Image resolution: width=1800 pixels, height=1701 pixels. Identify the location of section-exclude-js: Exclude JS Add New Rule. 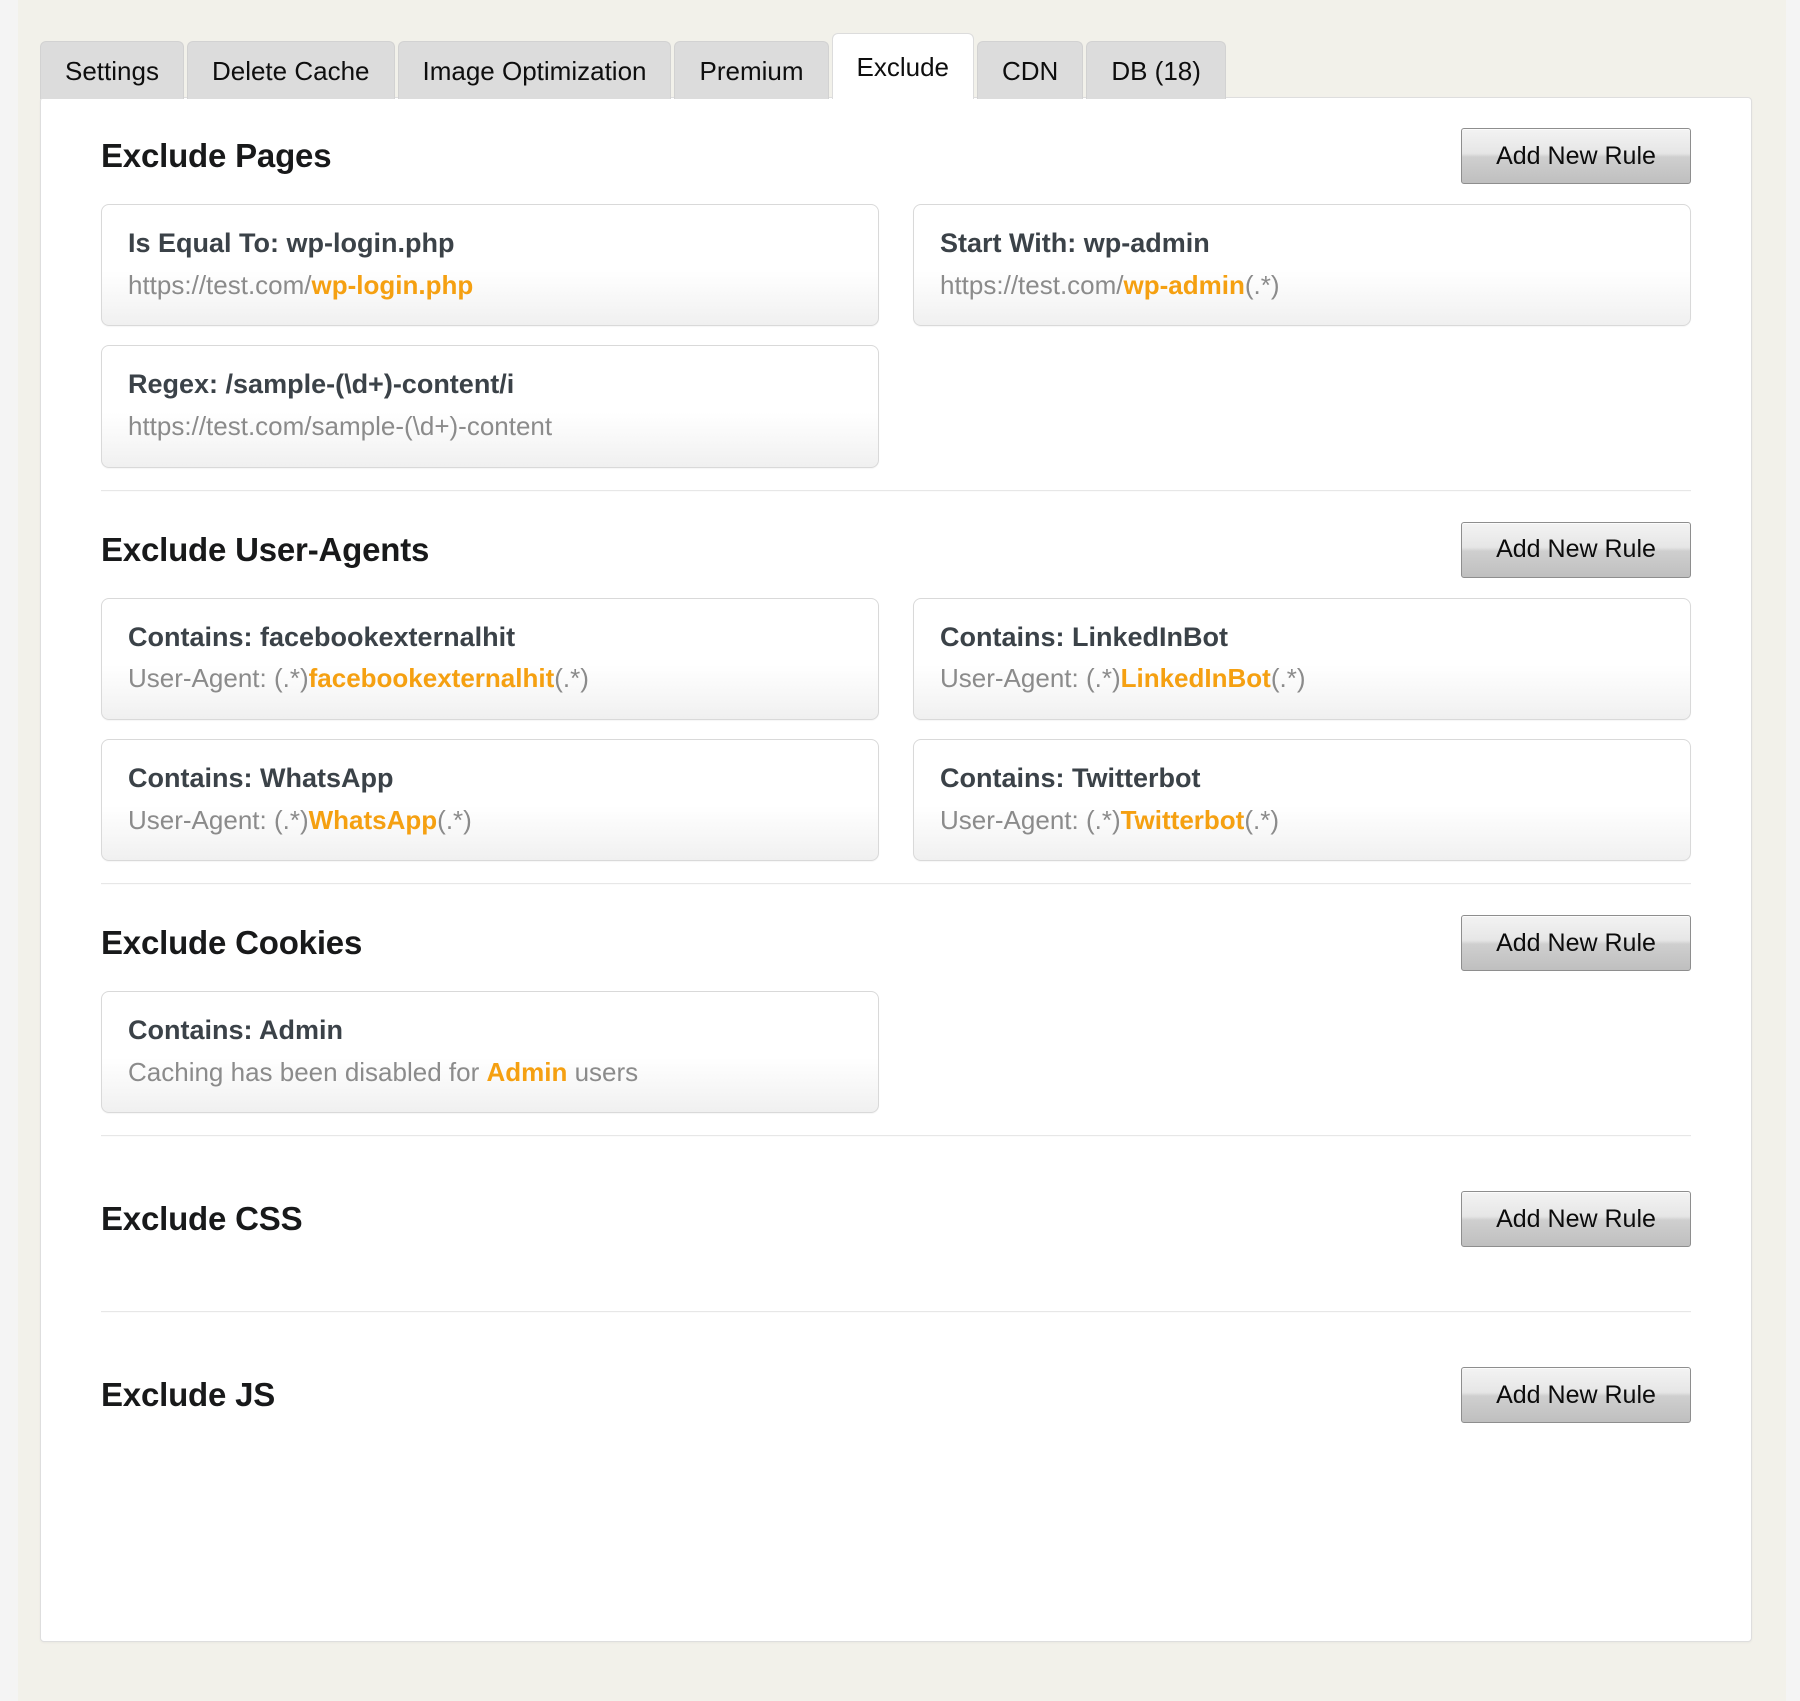
(896, 1395).